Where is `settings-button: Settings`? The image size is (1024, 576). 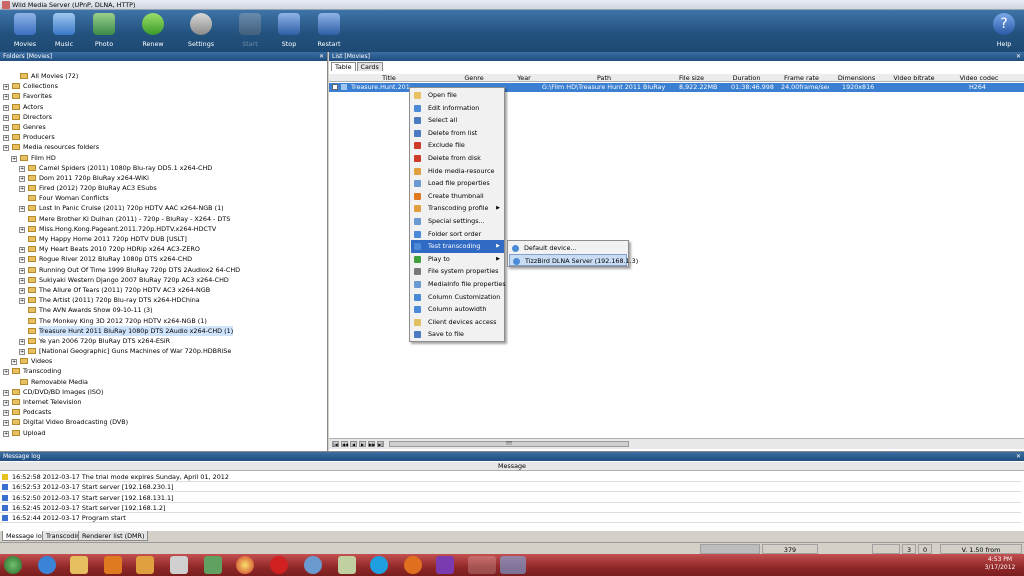 settings-button: Settings is located at coordinates (201, 32).